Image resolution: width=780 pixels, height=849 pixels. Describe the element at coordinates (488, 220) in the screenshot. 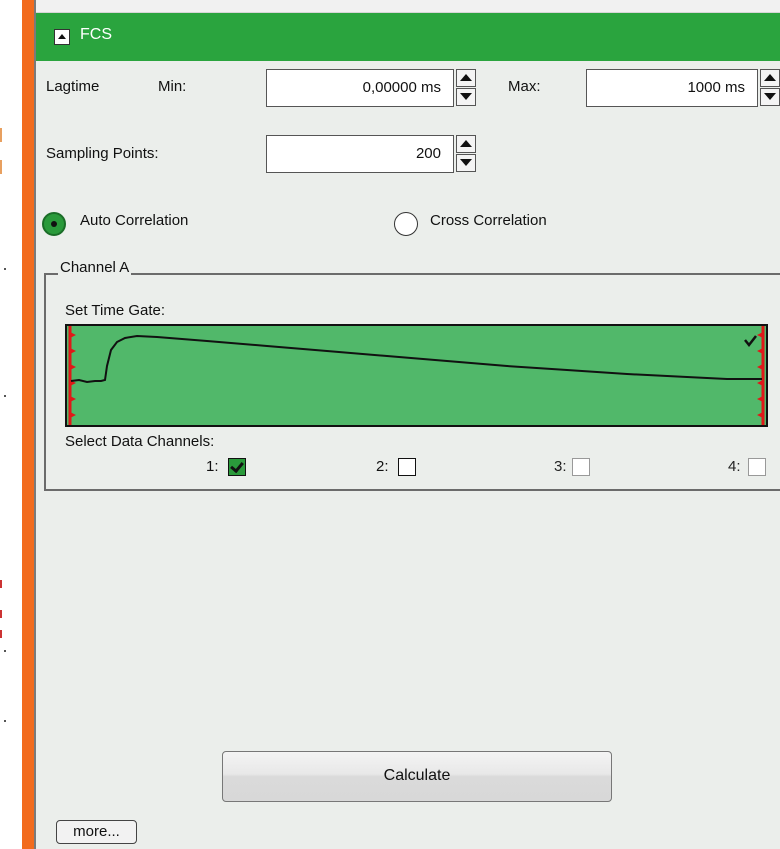

I see `cross-correlation-label: Cross Correlation` at that location.